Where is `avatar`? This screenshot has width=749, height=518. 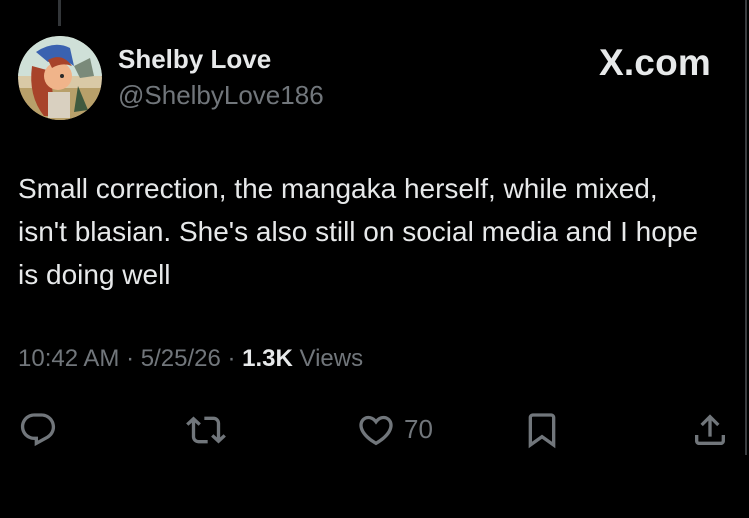
avatar is located at coordinates (60, 78).